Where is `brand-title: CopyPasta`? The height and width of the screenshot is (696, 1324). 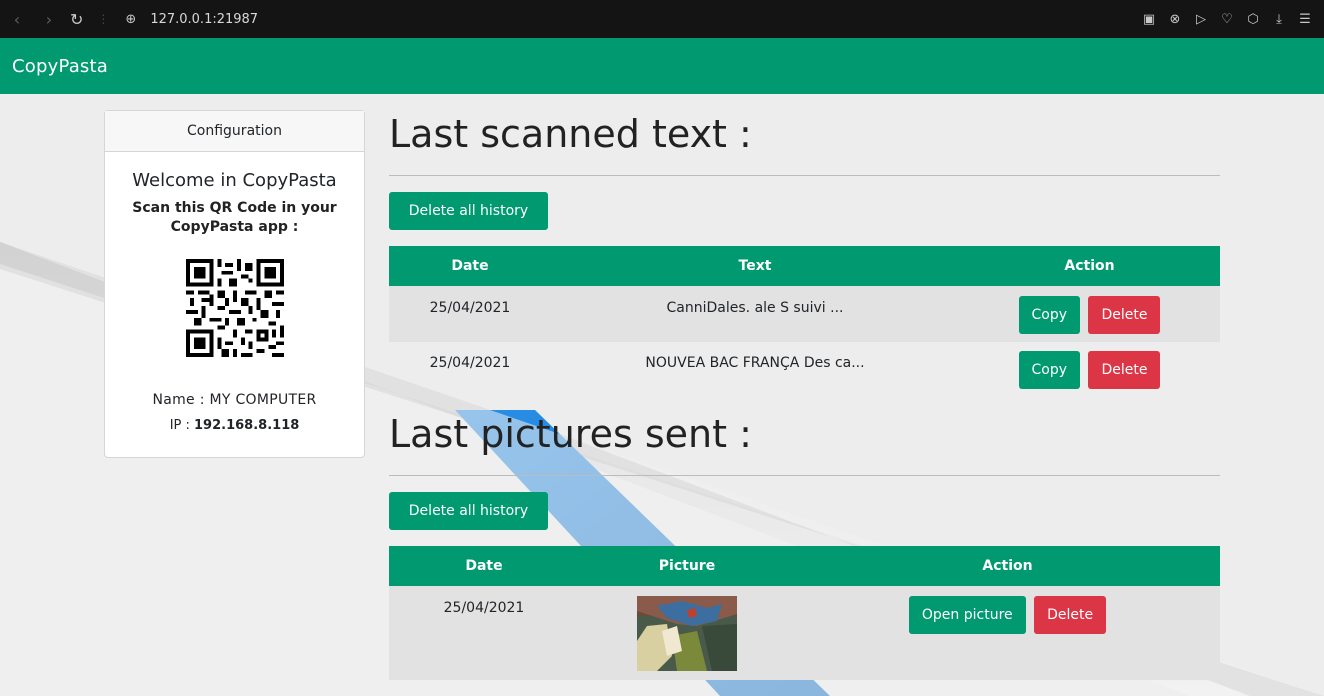 brand-title: CopyPasta is located at coordinates (60, 66).